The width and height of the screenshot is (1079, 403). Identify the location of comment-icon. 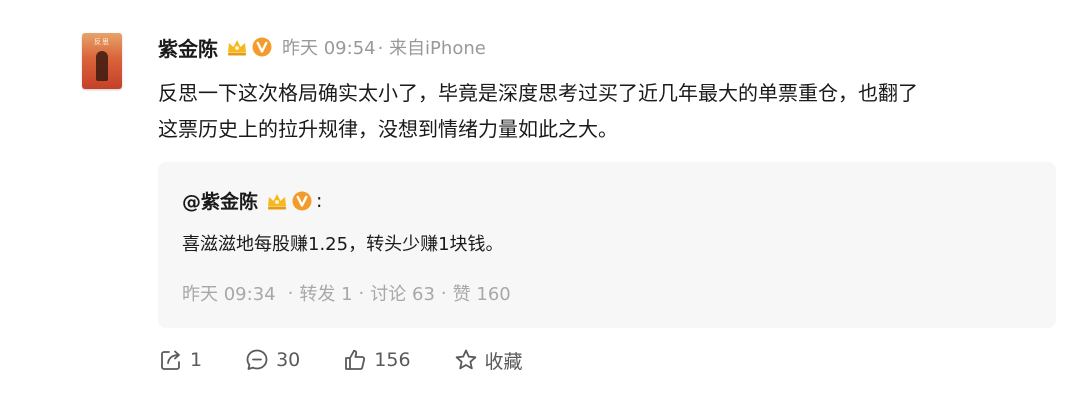
(257, 359).